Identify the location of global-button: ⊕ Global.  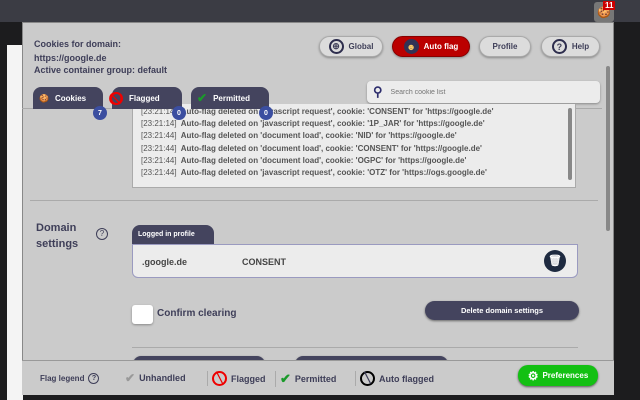
(351, 46).